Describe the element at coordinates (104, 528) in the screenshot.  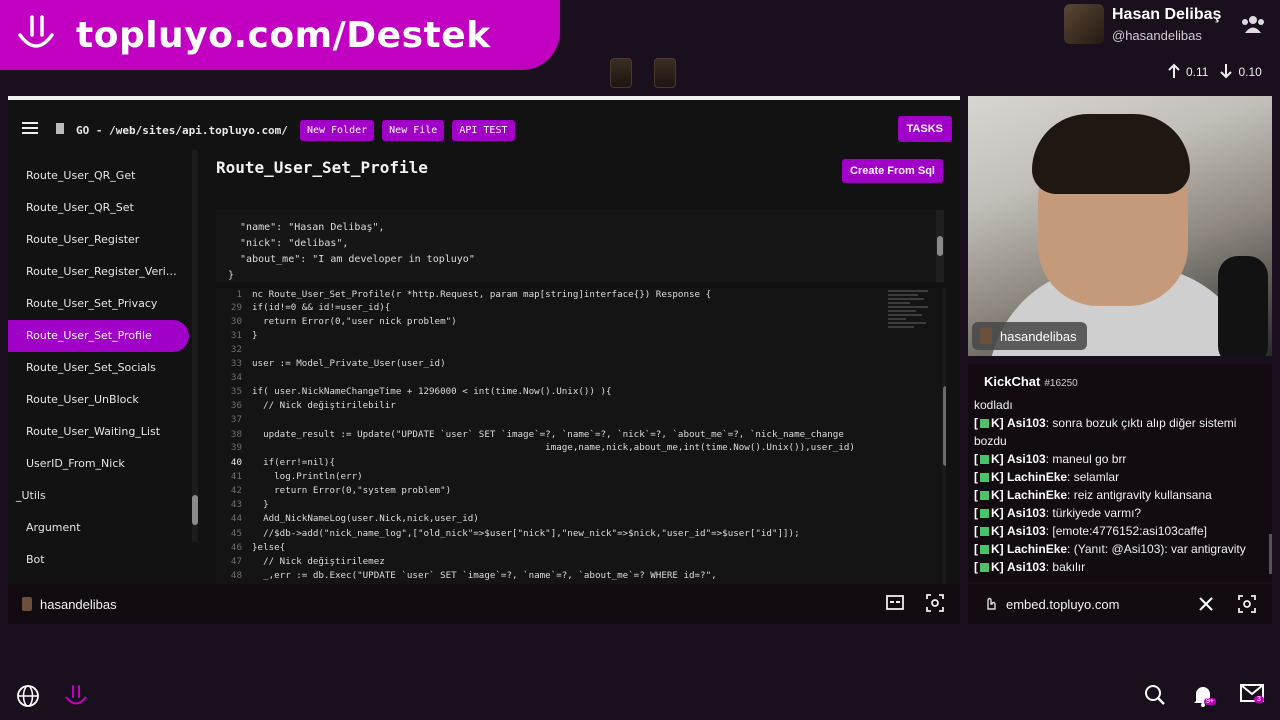
I see `sidebar-item: Argument` at that location.